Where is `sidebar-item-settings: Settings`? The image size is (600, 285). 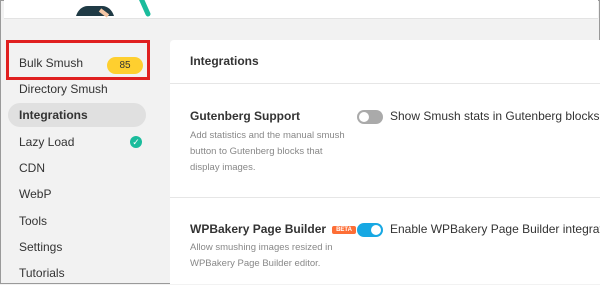
sidebar-item-settings: Settings is located at coordinates (77, 247).